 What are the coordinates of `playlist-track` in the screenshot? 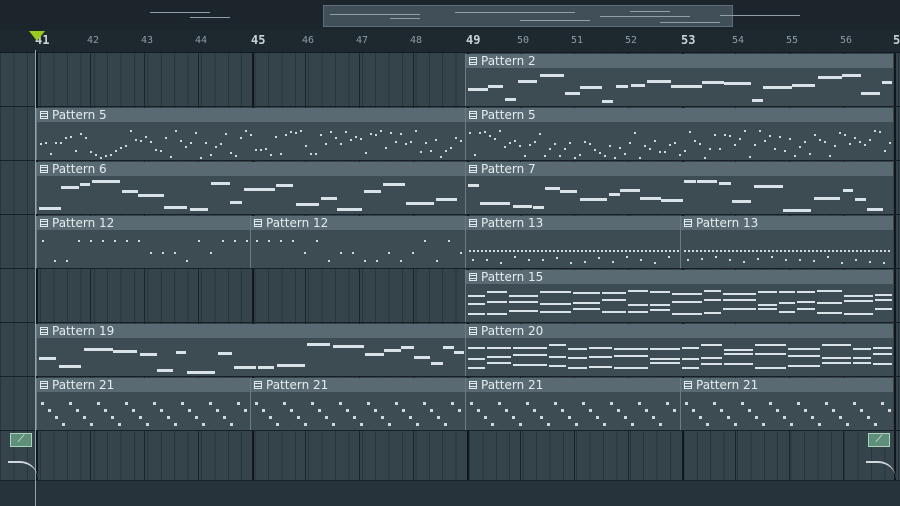 It's located at (450, 456).